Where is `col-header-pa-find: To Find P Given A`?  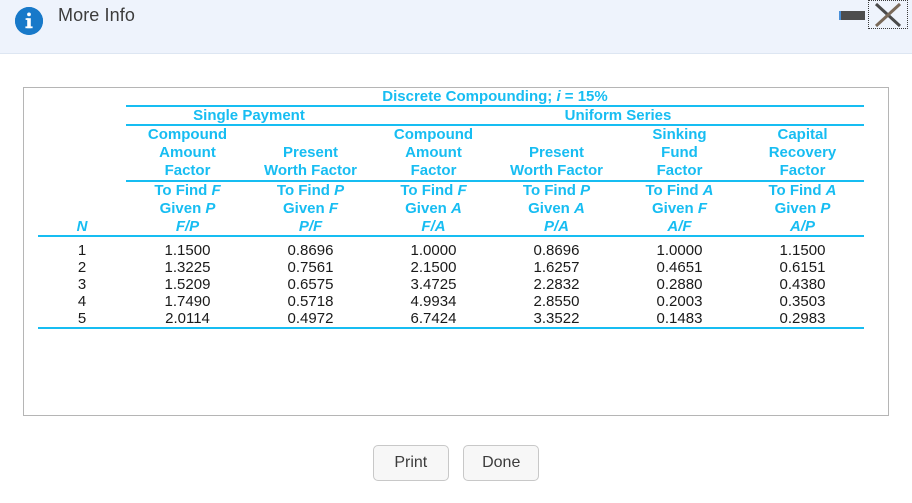
col-header-pa-find: To Find P Given A is located at coordinates (556, 199).